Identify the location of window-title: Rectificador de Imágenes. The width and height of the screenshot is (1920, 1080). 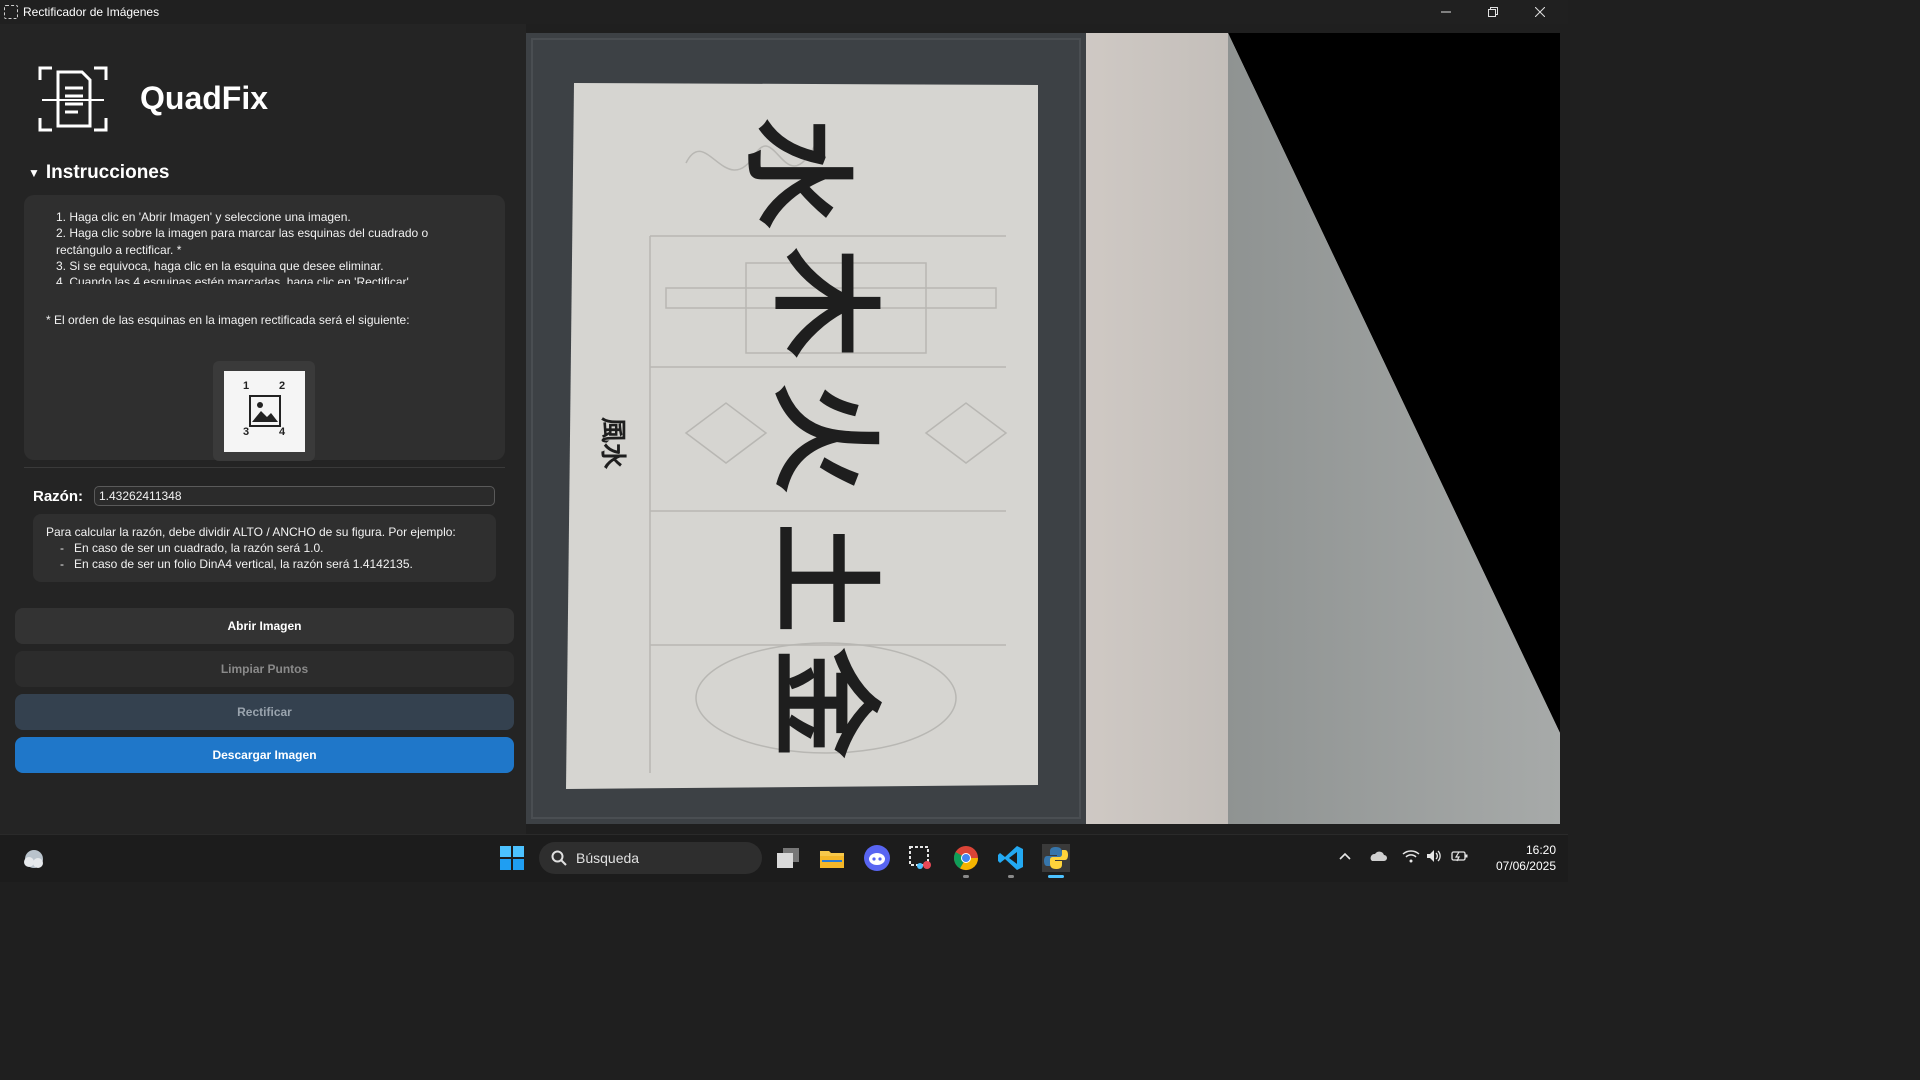
(91, 12).